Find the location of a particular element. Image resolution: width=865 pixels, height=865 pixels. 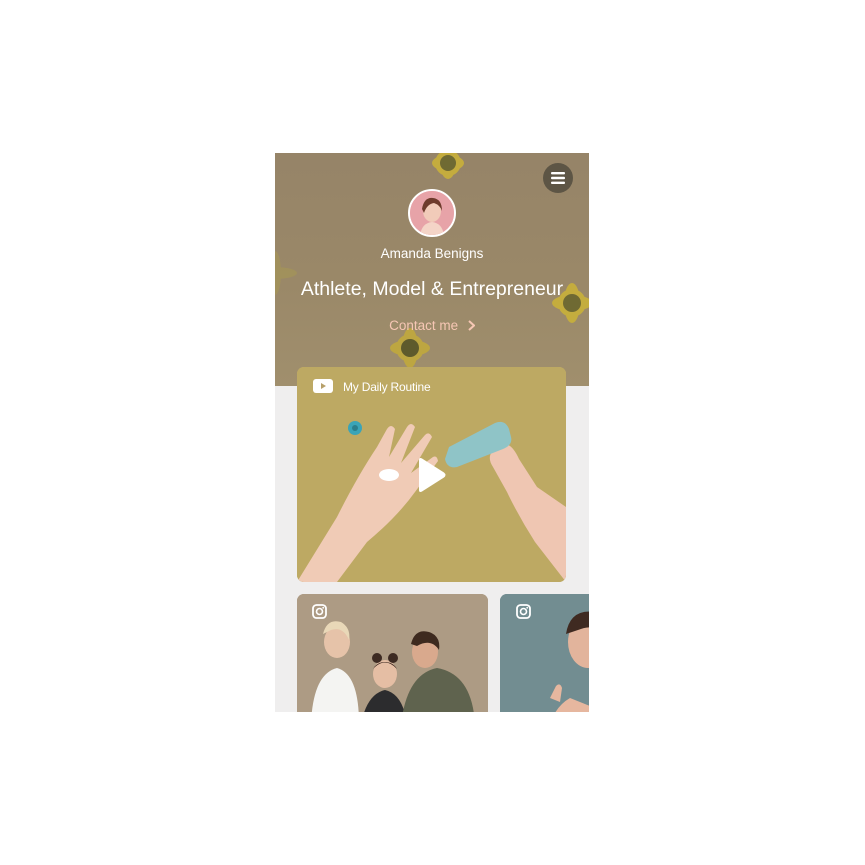

avatar-image is located at coordinates (432, 213).